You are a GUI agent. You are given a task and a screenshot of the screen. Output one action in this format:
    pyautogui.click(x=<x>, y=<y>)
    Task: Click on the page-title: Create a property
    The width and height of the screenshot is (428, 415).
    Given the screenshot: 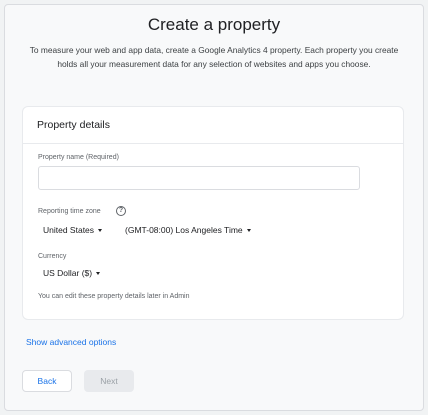 What is the action you would take?
    pyautogui.click(x=214, y=24)
    